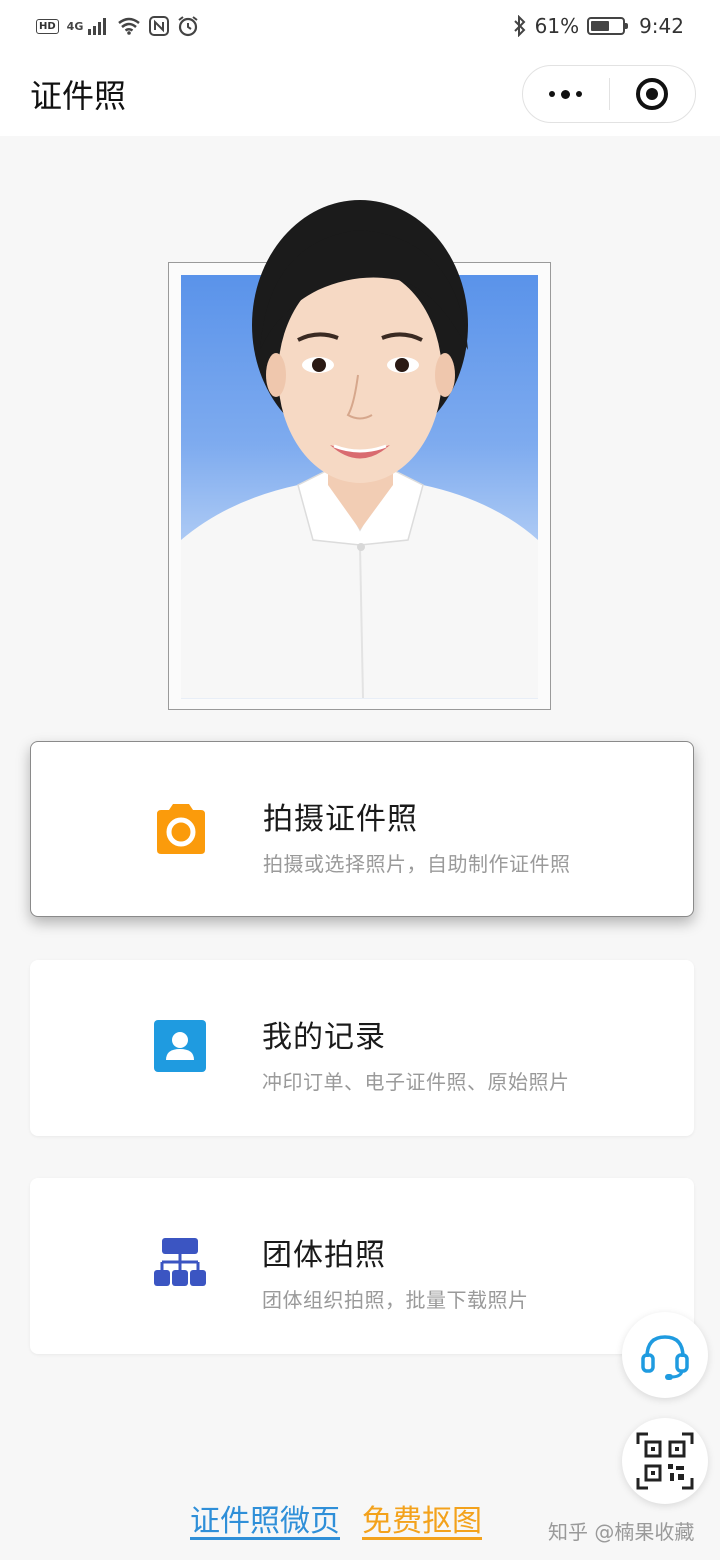 This screenshot has height=1560, width=720. What do you see at coordinates (416, 1082) in the screenshot?
I see `card-subtitle: 冲印订单、电子证件照、原始照片` at bounding box center [416, 1082].